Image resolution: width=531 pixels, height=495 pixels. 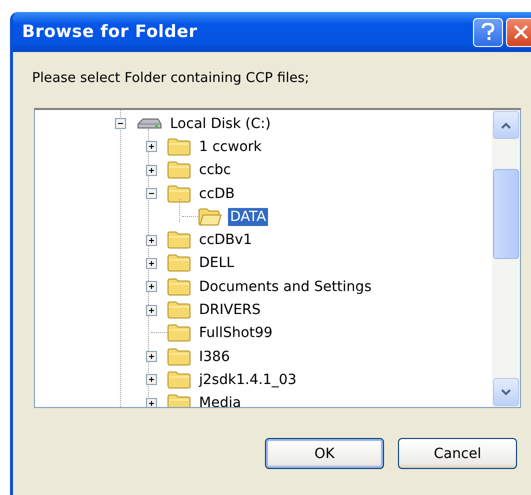 I want to click on cancel-button: Cancel, so click(x=457, y=453).